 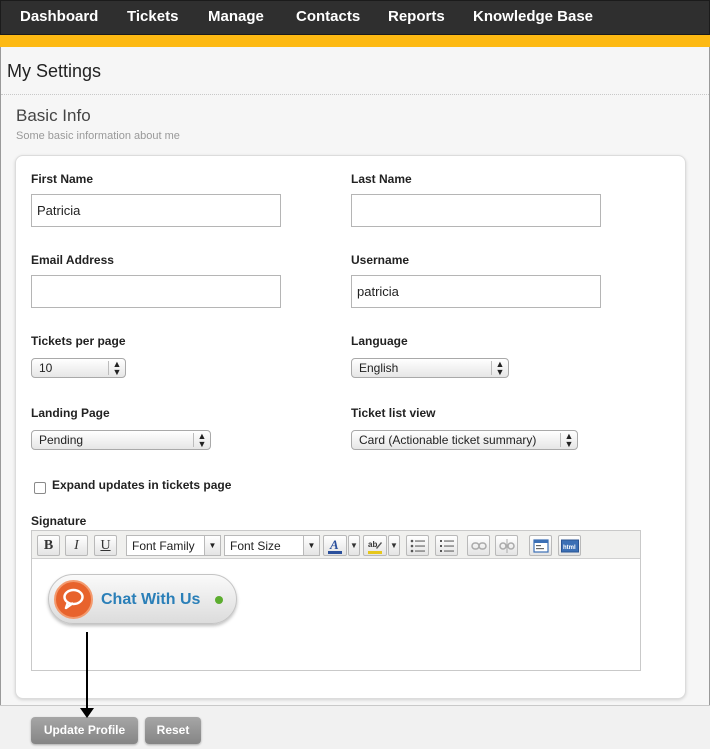 What do you see at coordinates (87, 672) in the screenshot?
I see `annotation-arrow-line` at bounding box center [87, 672].